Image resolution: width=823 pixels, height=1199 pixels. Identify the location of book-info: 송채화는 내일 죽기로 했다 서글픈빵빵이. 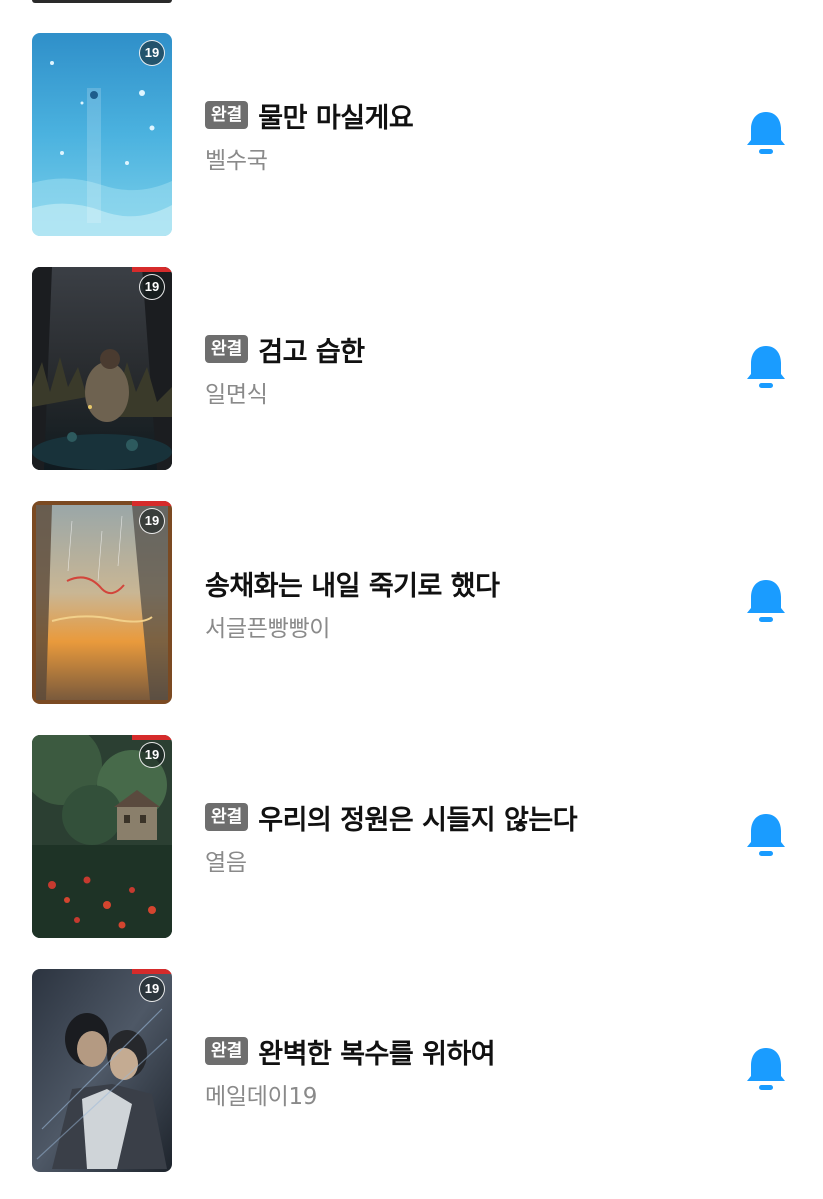
(455, 603).